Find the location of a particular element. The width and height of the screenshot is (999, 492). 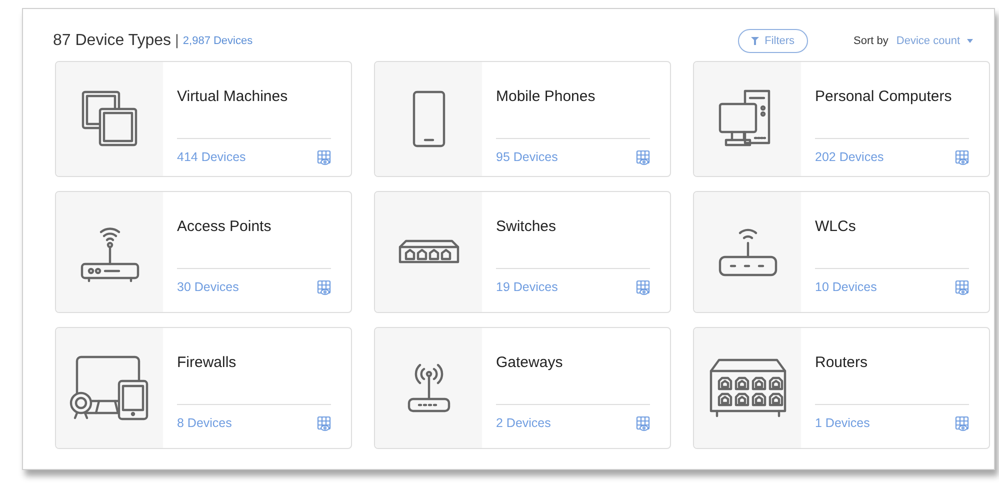

device-type-title: Access Points is located at coordinates (224, 227).